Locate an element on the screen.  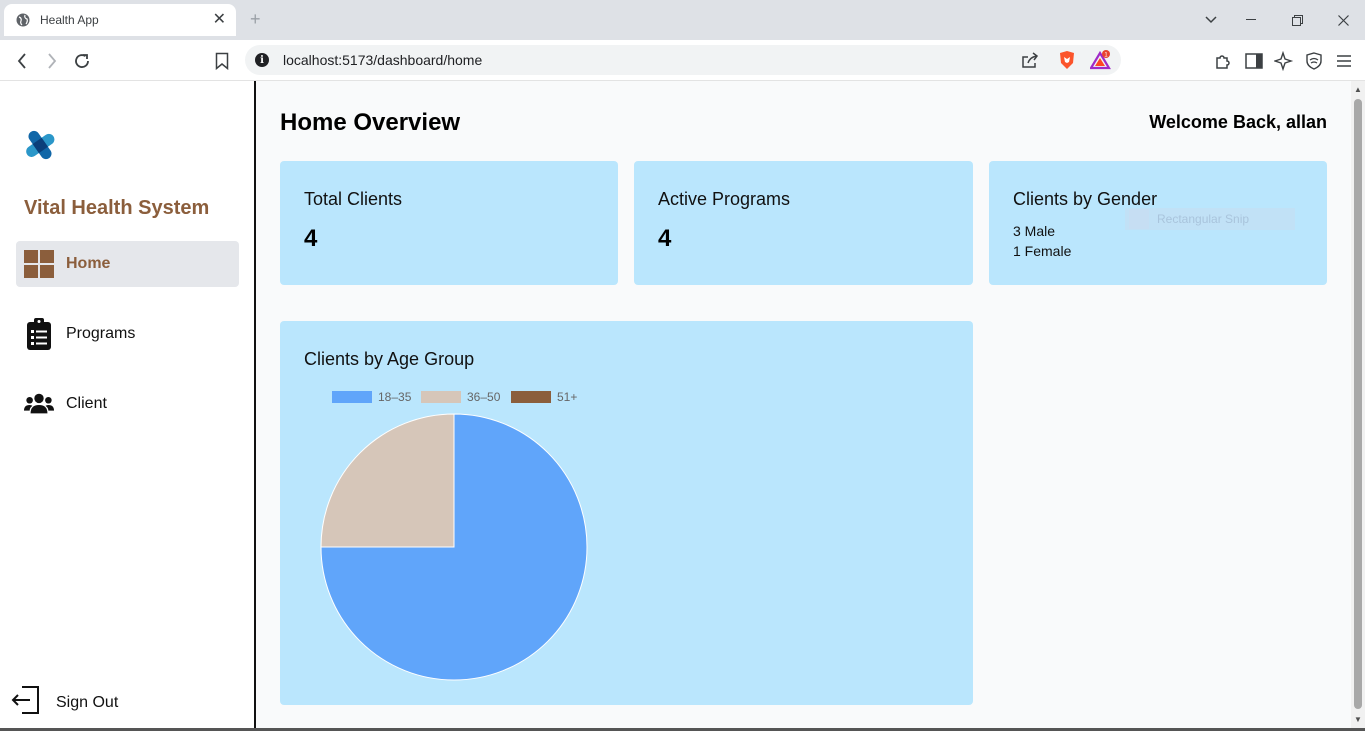
globe-icon is located at coordinates (23, 20).